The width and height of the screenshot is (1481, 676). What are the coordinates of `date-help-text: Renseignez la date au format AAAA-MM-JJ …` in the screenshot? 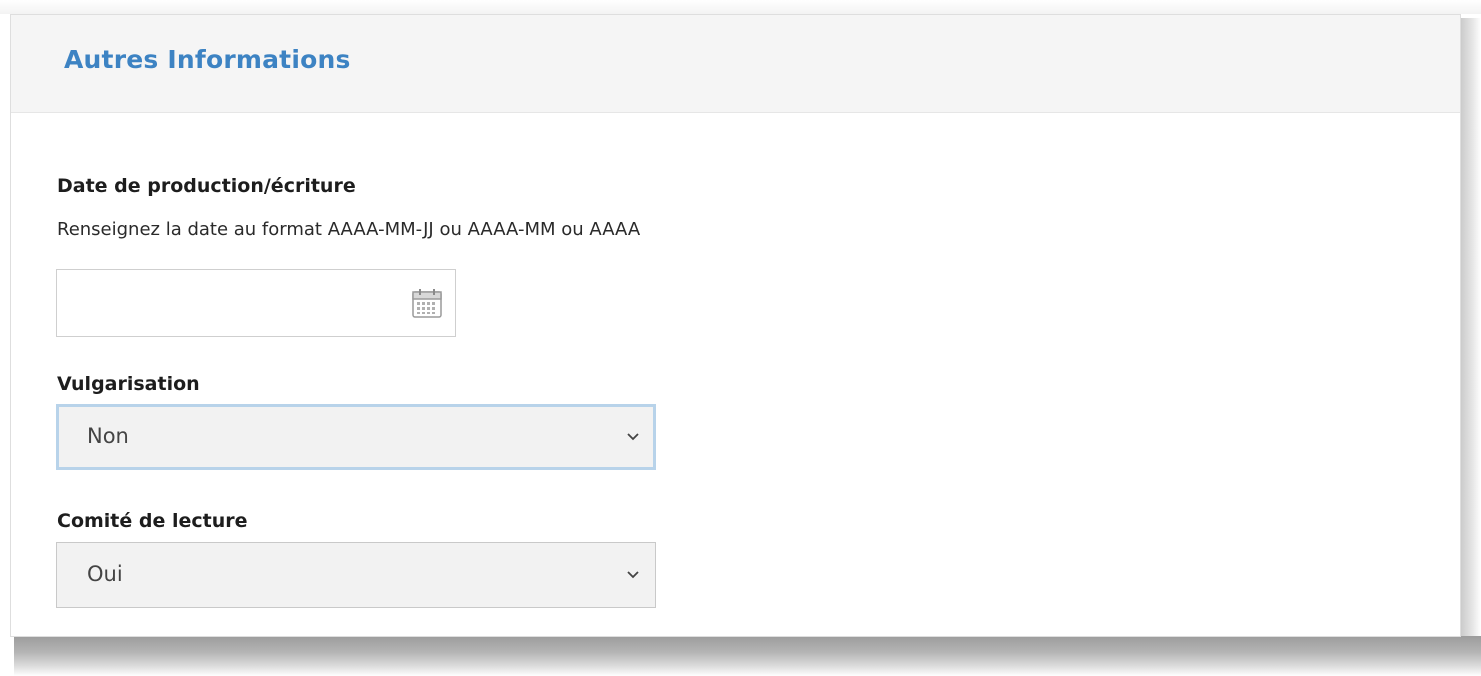 It's located at (349, 229).